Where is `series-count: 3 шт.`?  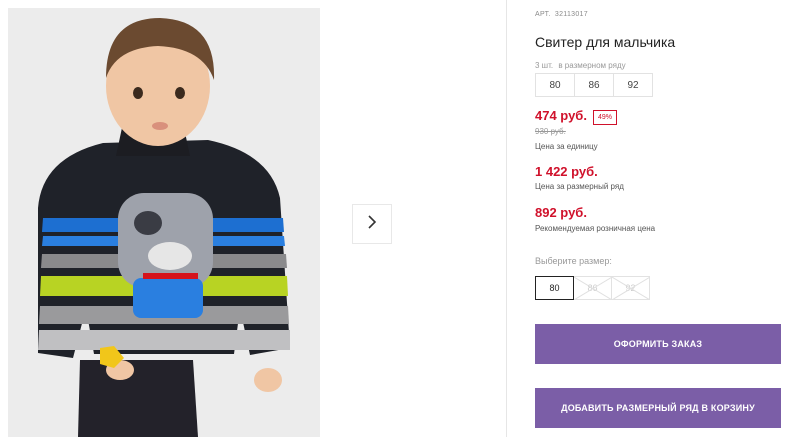
series-count: 3 шт. is located at coordinates (544, 65).